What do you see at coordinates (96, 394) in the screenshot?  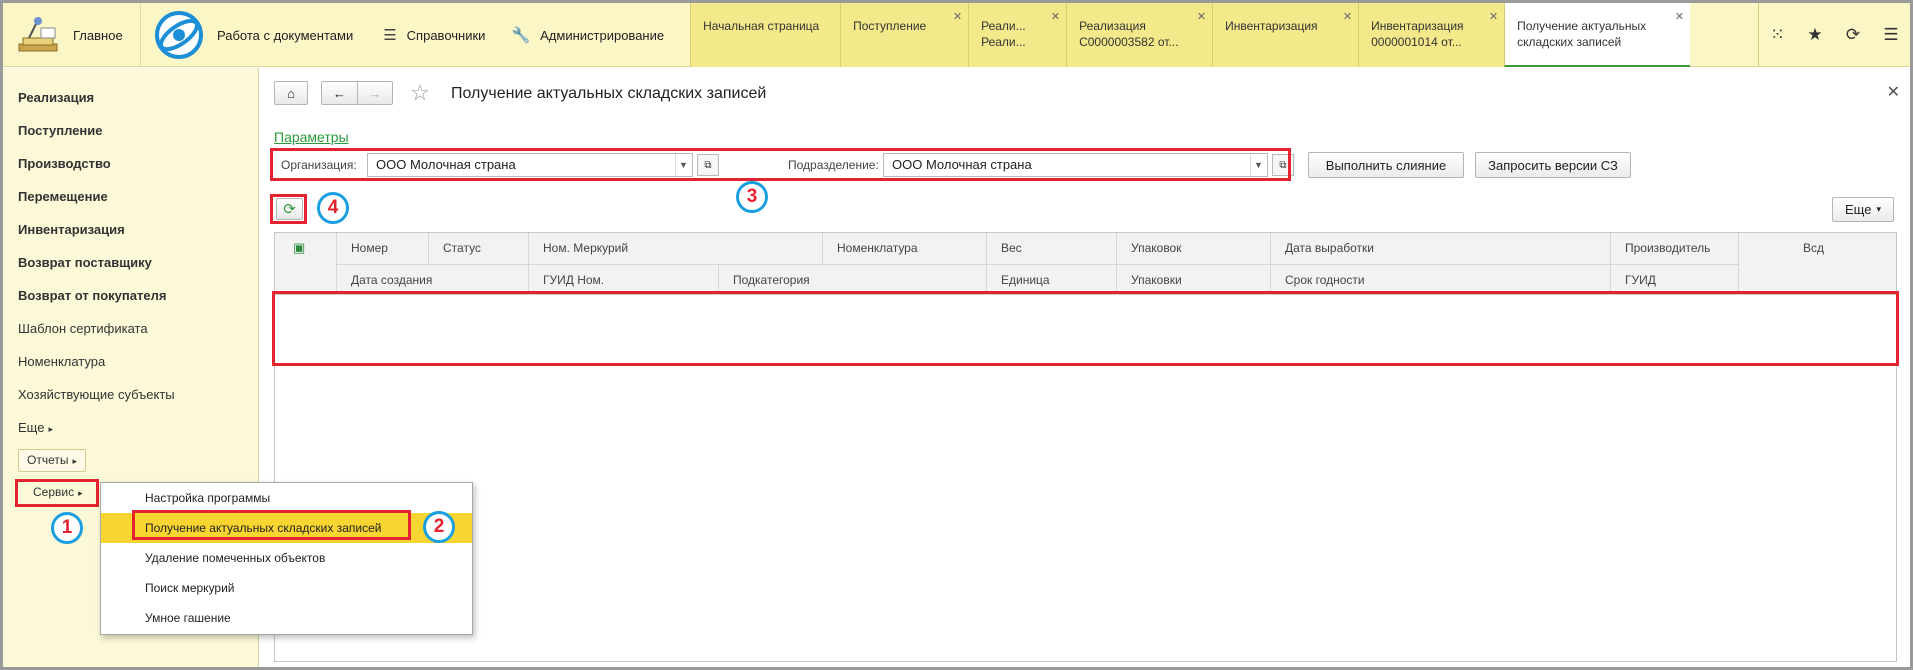 I see `sidebar-item-business-entities: Хозяйствующие субъекты` at bounding box center [96, 394].